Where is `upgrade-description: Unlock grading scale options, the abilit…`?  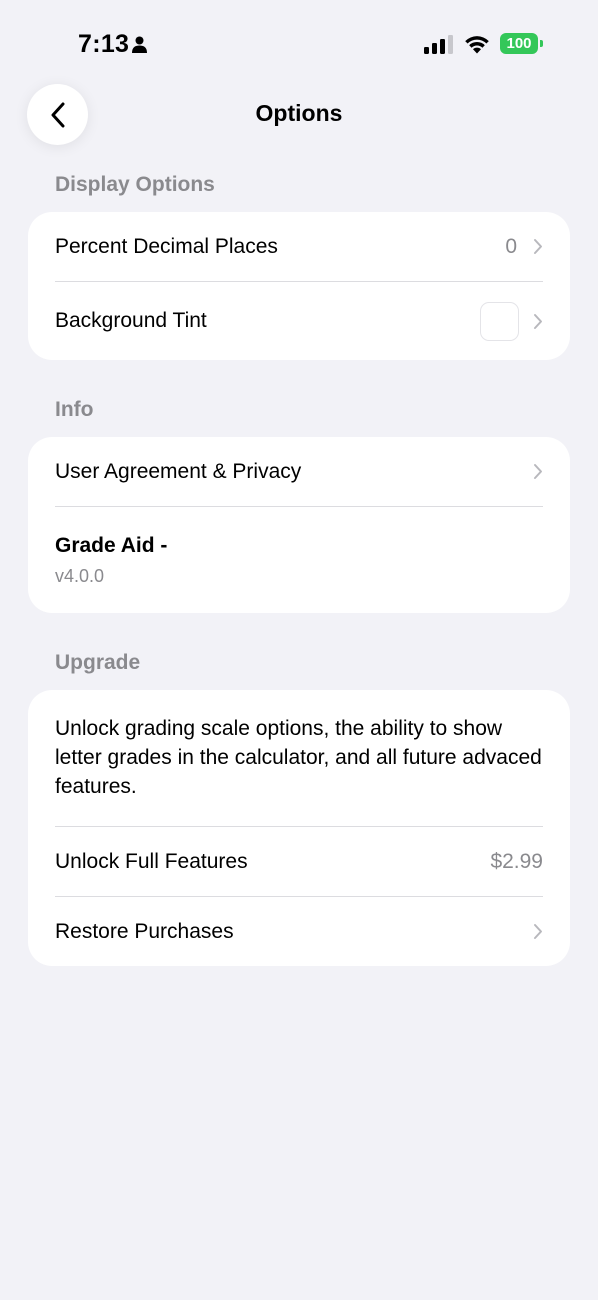 upgrade-description: Unlock grading scale options, the abilit… is located at coordinates (298, 757).